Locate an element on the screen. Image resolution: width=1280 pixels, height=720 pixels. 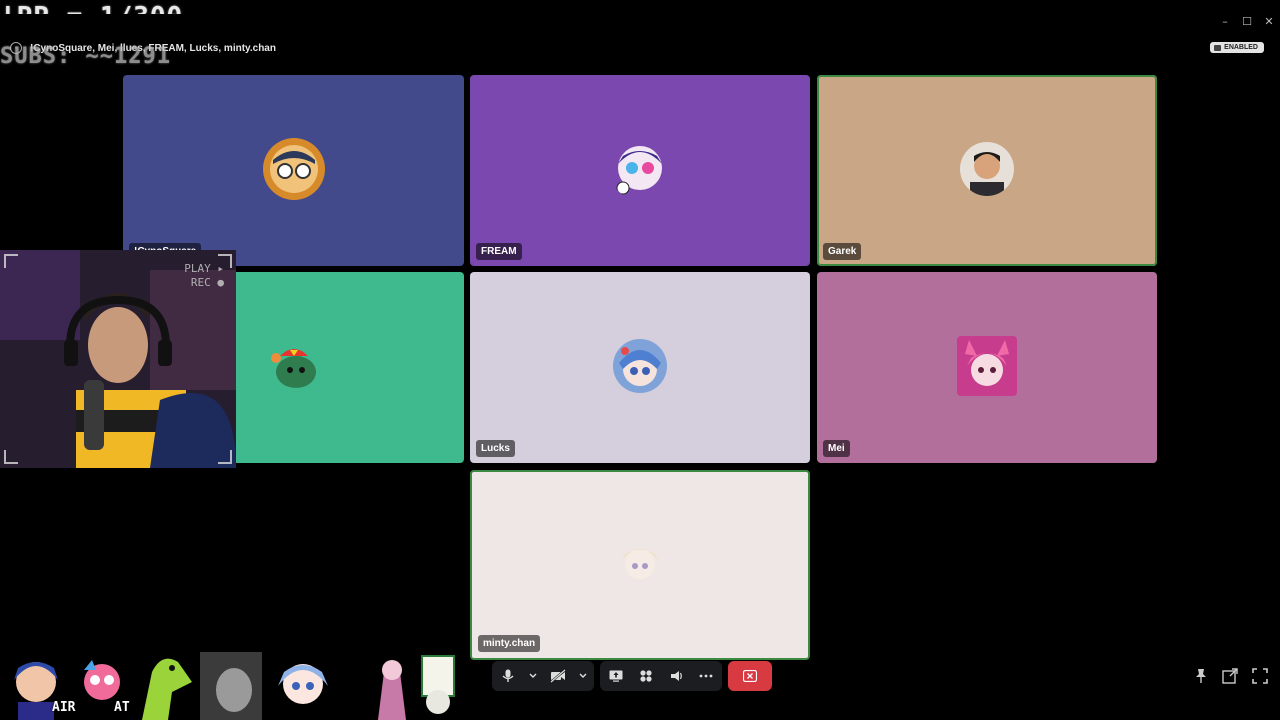
status-badge: ENABLED is located at coordinates (1237, 47).